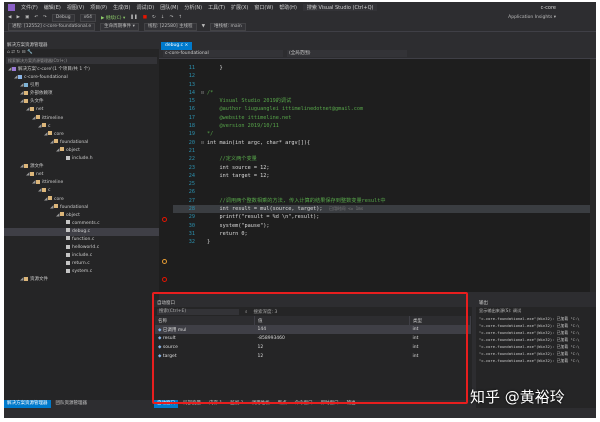  I want to click on tree-item: include.c, so click(81, 256).